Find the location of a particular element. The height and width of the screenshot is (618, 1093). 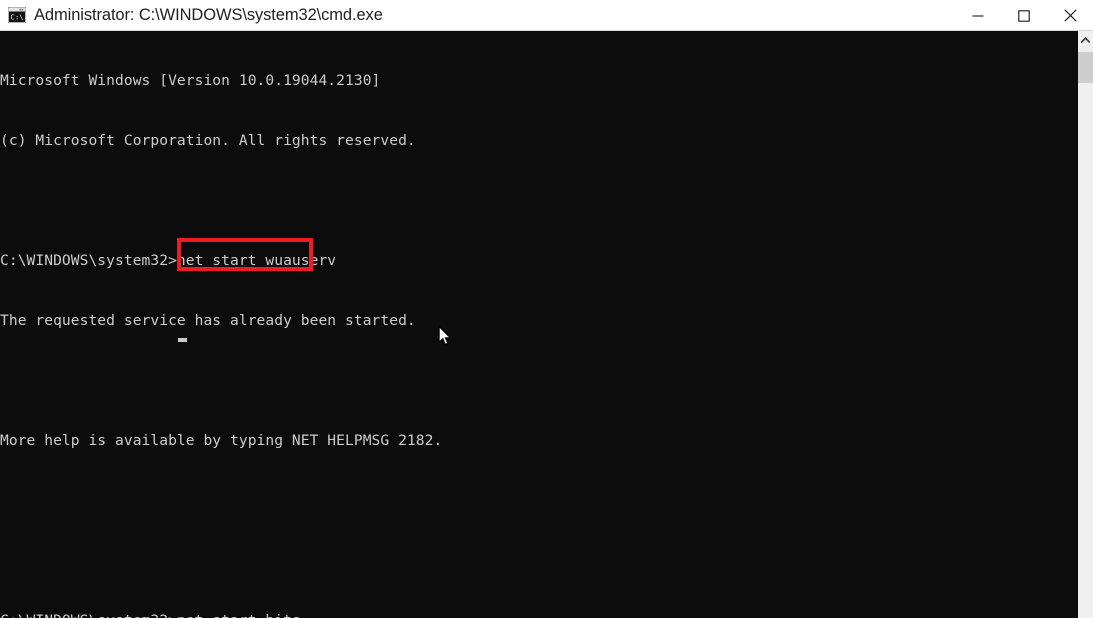

maximize-icon is located at coordinates (1024, 15).